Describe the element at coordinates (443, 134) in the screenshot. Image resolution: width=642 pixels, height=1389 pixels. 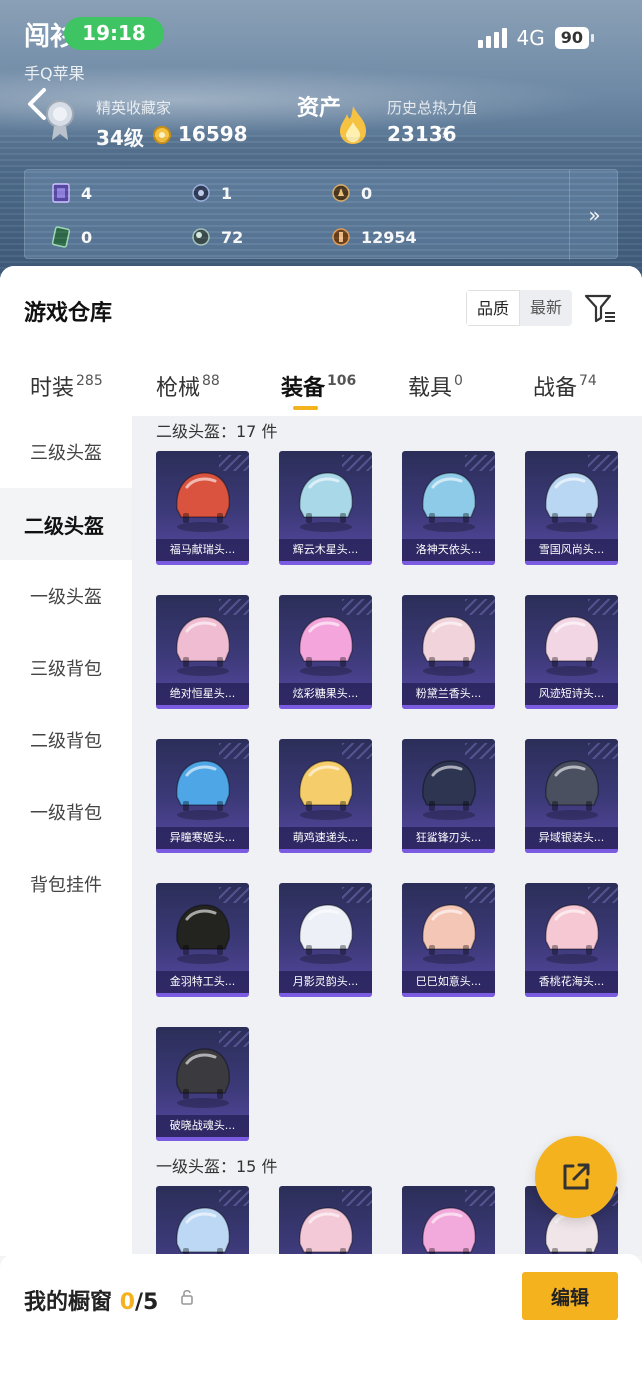
I see `heat-help-icon: ?` at that location.